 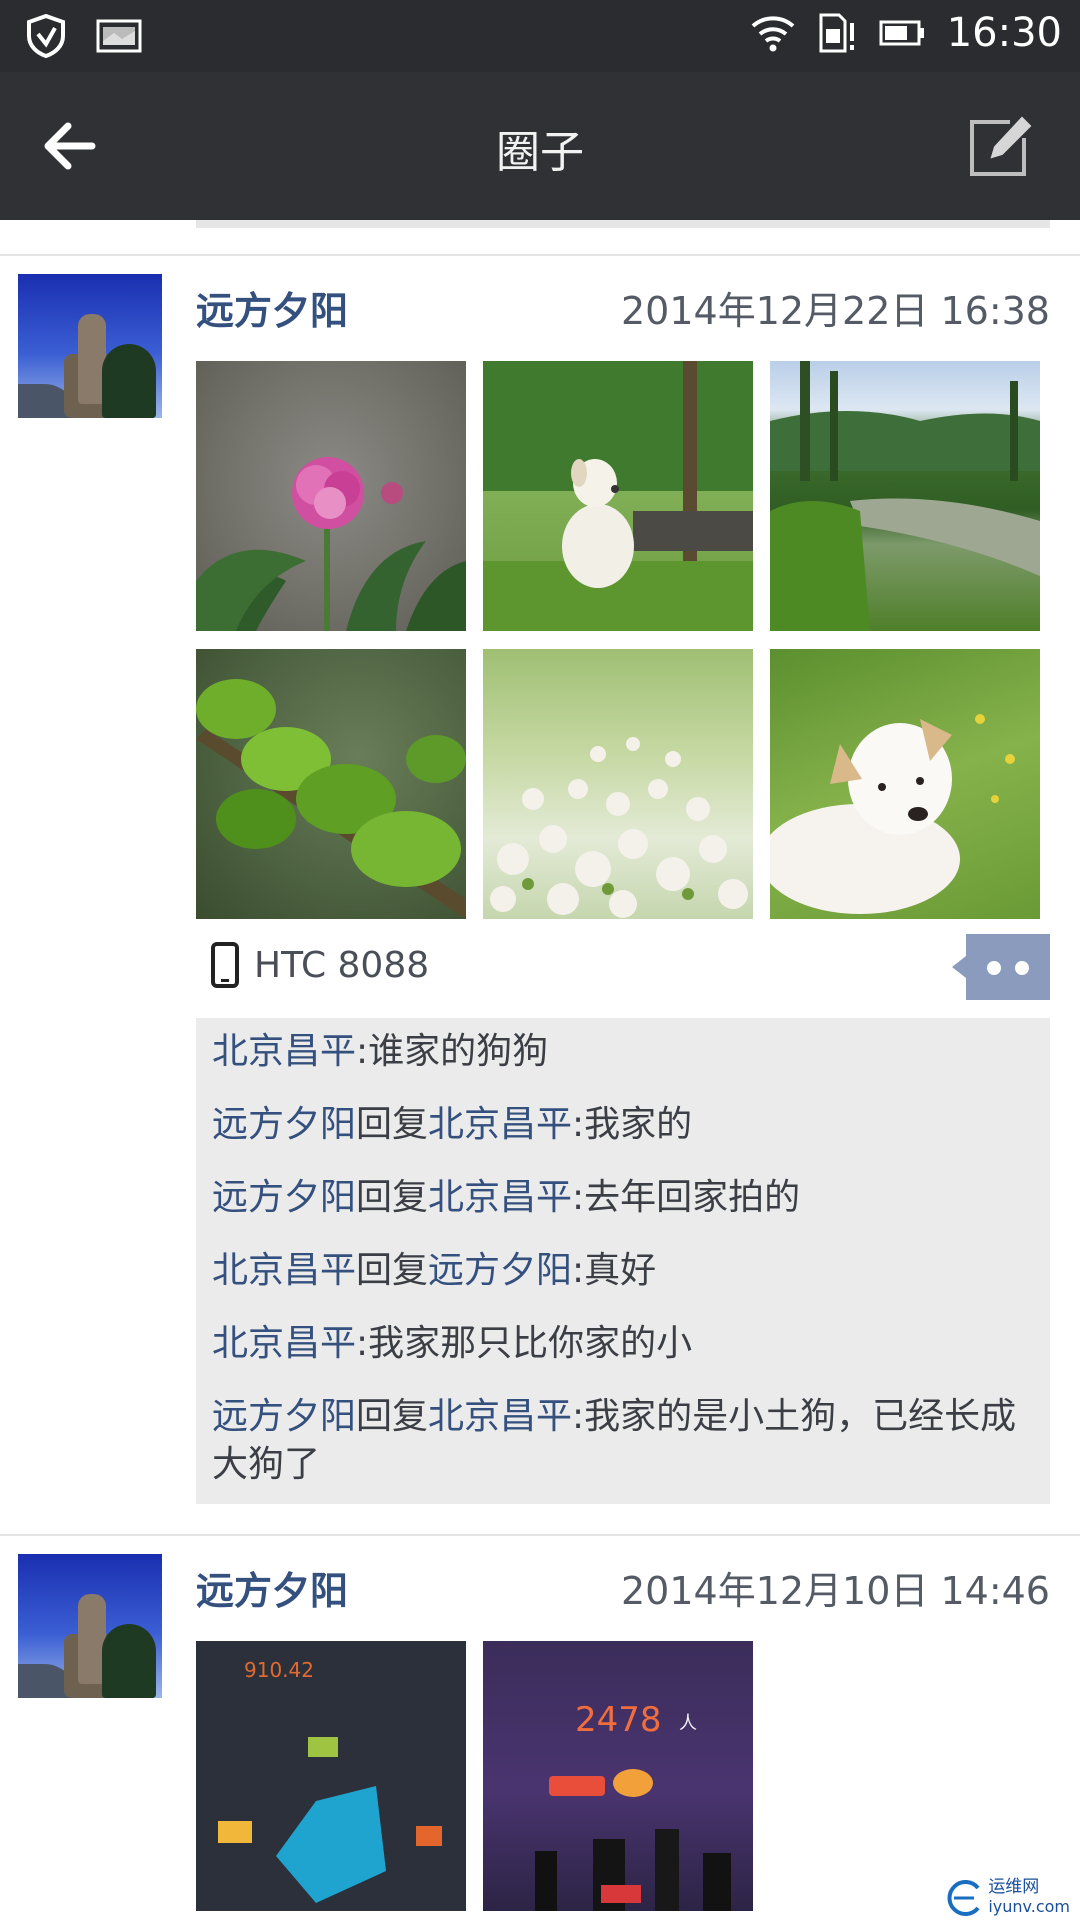 What do you see at coordinates (119, 36) in the screenshot?
I see `image-notification-icon` at bounding box center [119, 36].